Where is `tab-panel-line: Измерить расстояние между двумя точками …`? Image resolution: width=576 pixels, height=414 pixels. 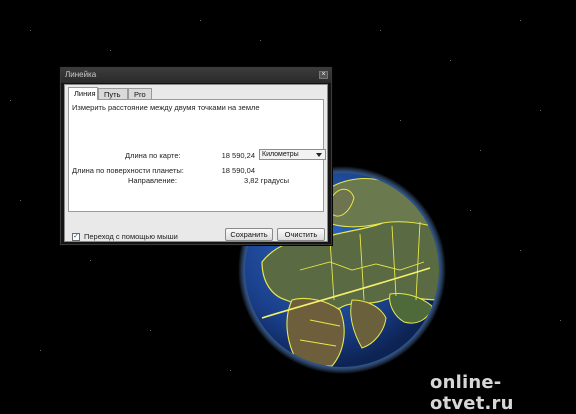 tab-panel-line: Измерить расстояние между двумя точками … is located at coordinates (197, 155).